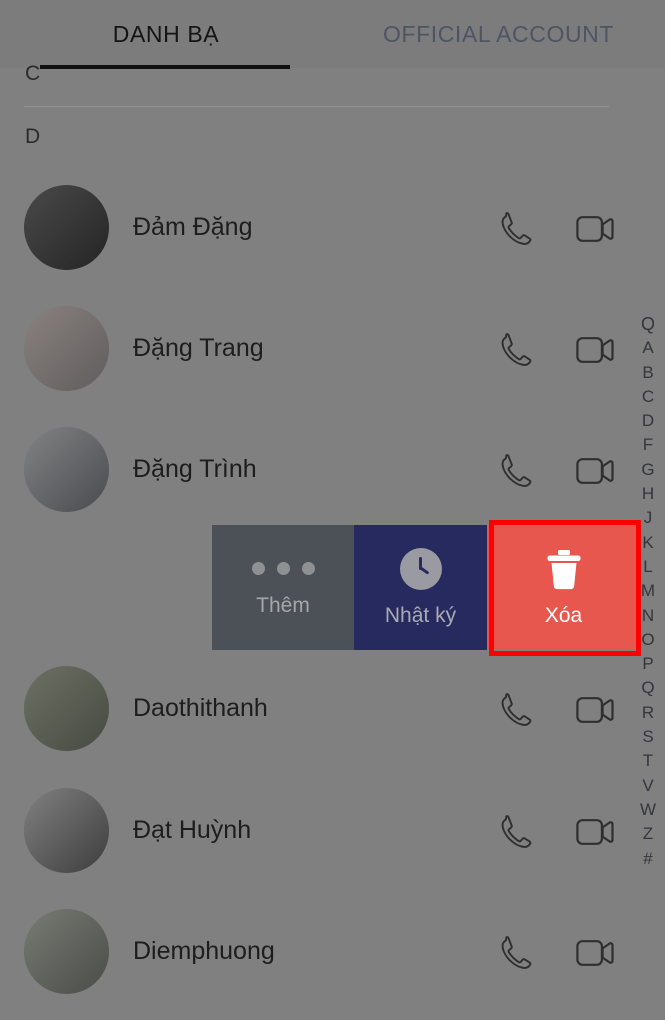  I want to click on swipe-action-panel: Thêm Nhật ký Xóa, so click(426, 587).